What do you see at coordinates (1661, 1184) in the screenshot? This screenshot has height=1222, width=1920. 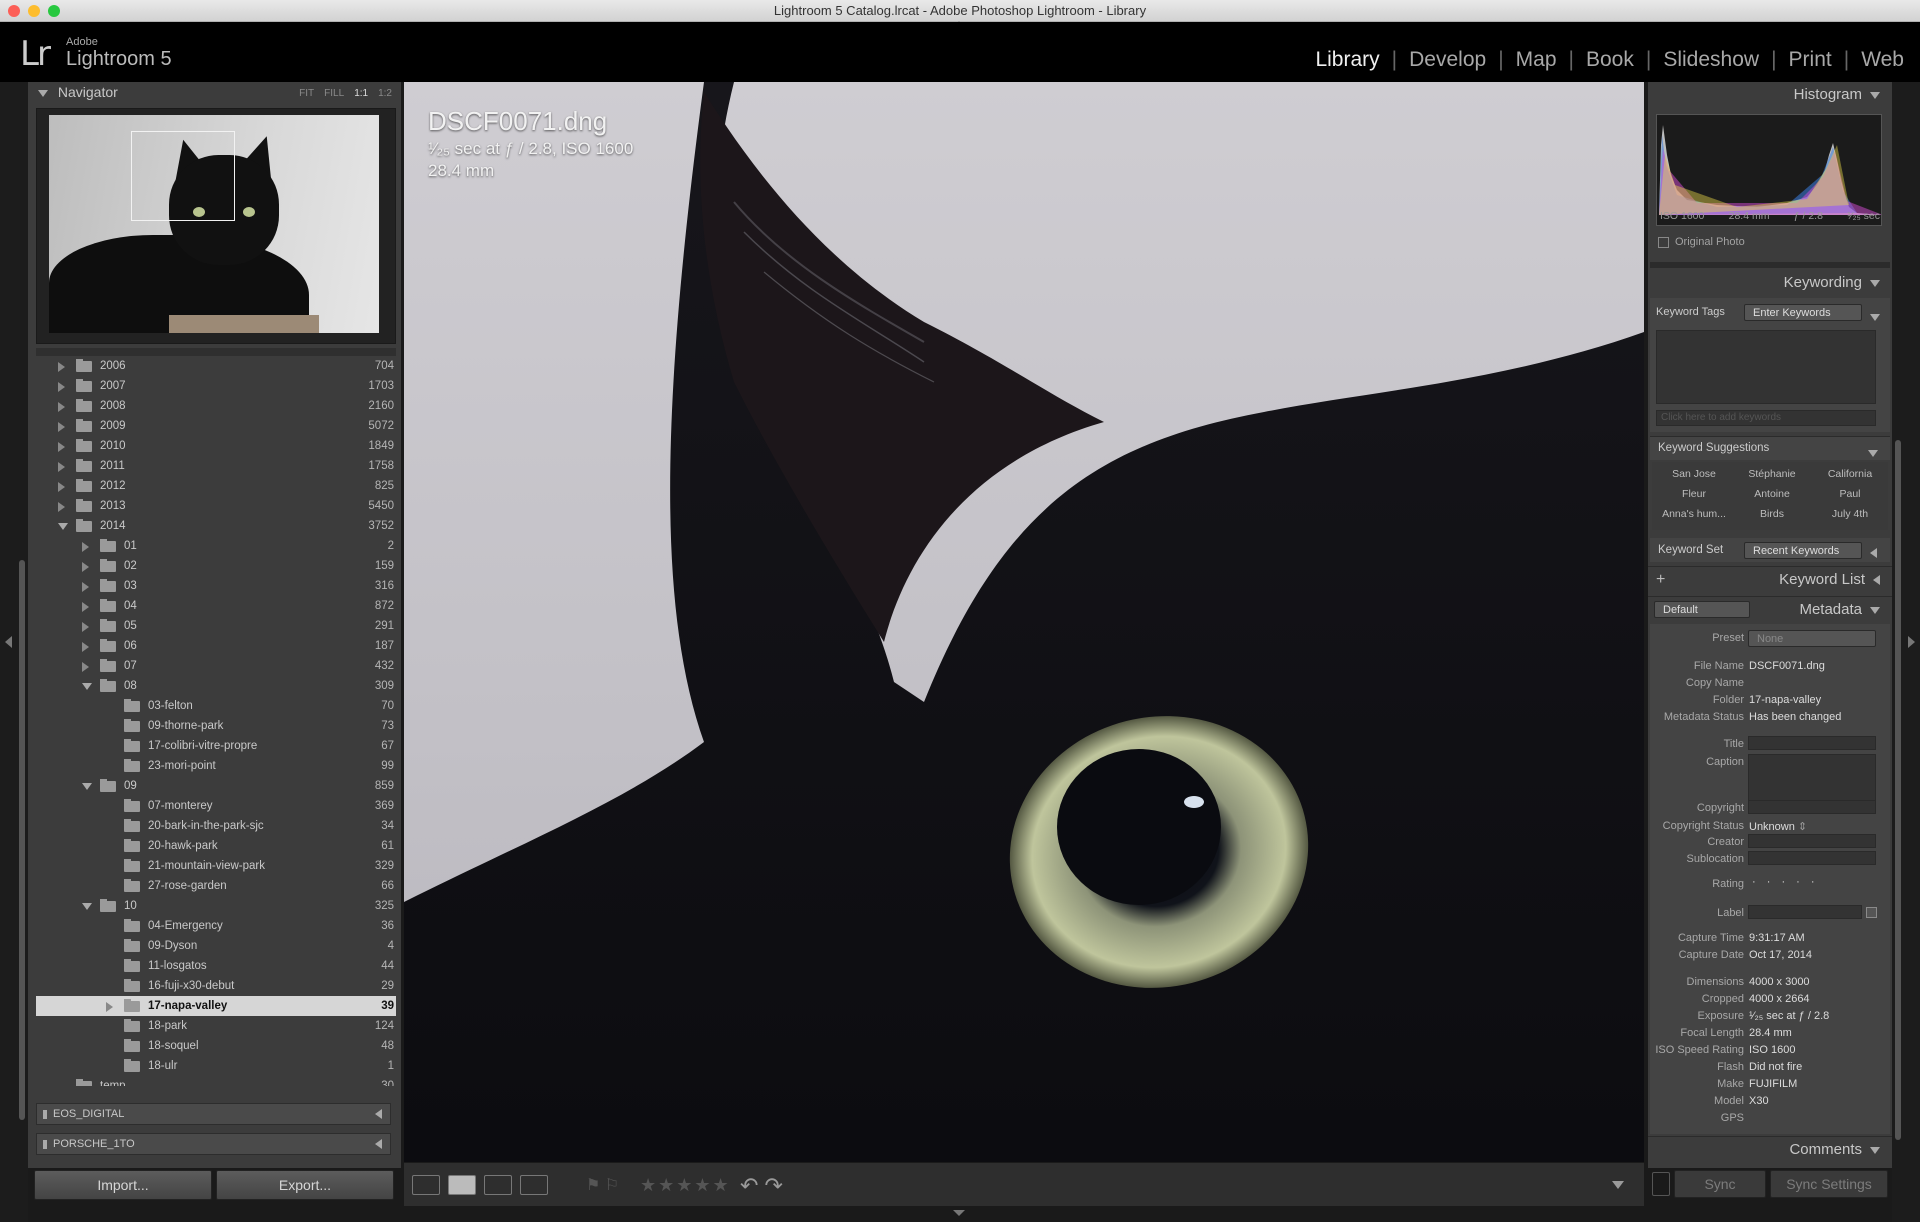 I see `auto-sync-toggle` at bounding box center [1661, 1184].